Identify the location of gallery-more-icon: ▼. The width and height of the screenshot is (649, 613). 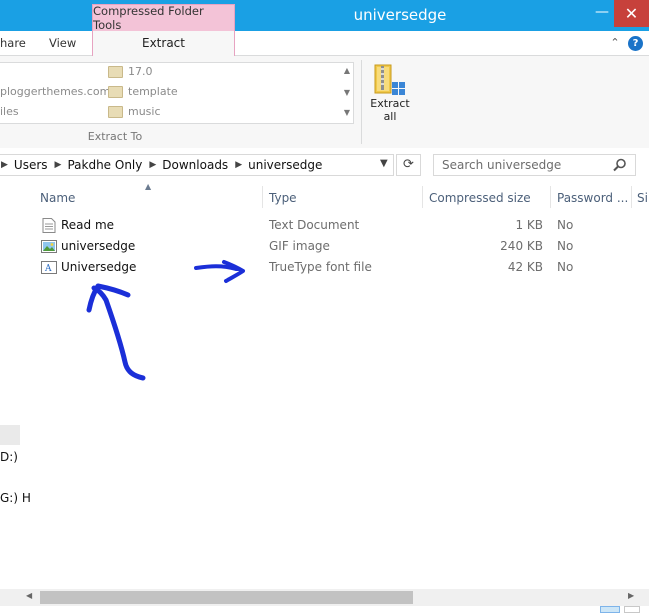
(347, 112).